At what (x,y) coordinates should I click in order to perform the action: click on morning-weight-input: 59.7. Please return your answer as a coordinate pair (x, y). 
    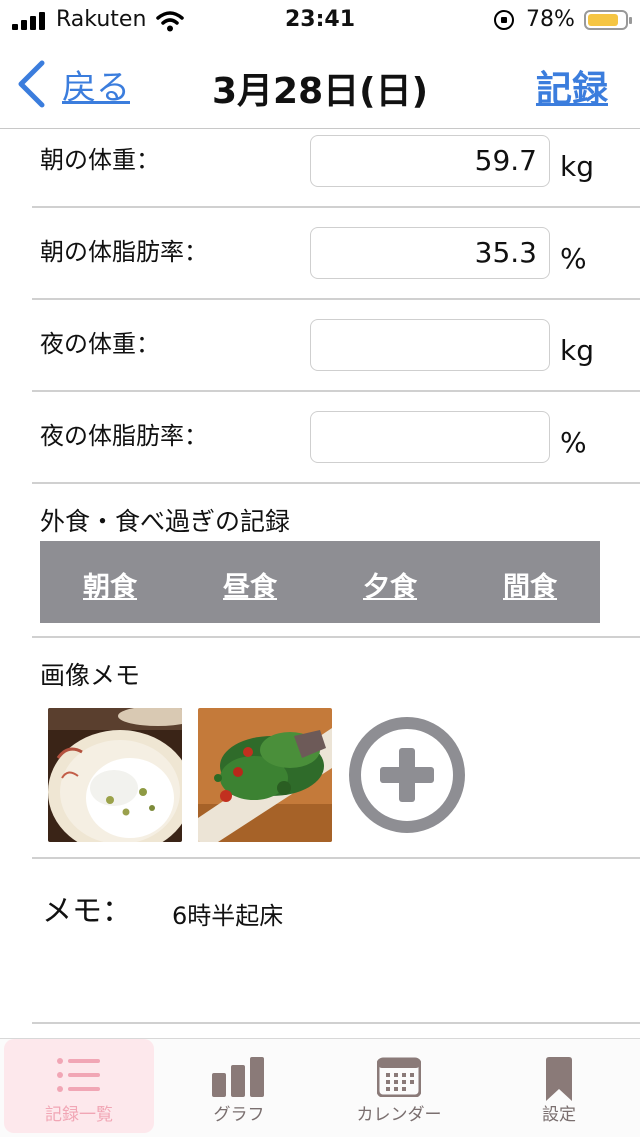
    Looking at the image, I should click on (430, 161).